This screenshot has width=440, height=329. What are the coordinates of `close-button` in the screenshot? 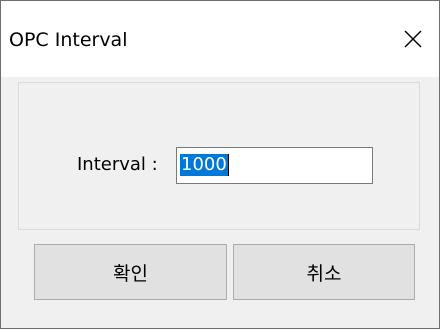 It's located at (413, 39).